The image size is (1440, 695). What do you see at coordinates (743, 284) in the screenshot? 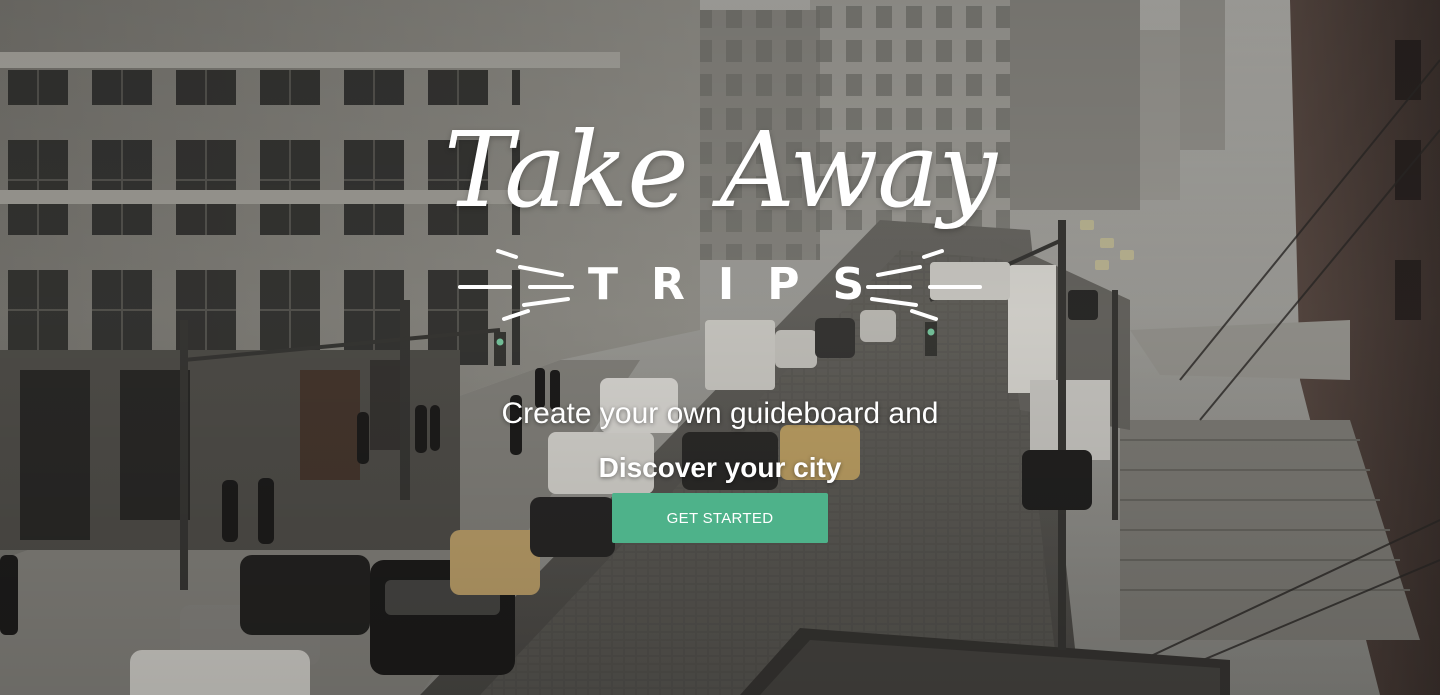
I see `logo-sub-text: TRIPS` at bounding box center [743, 284].